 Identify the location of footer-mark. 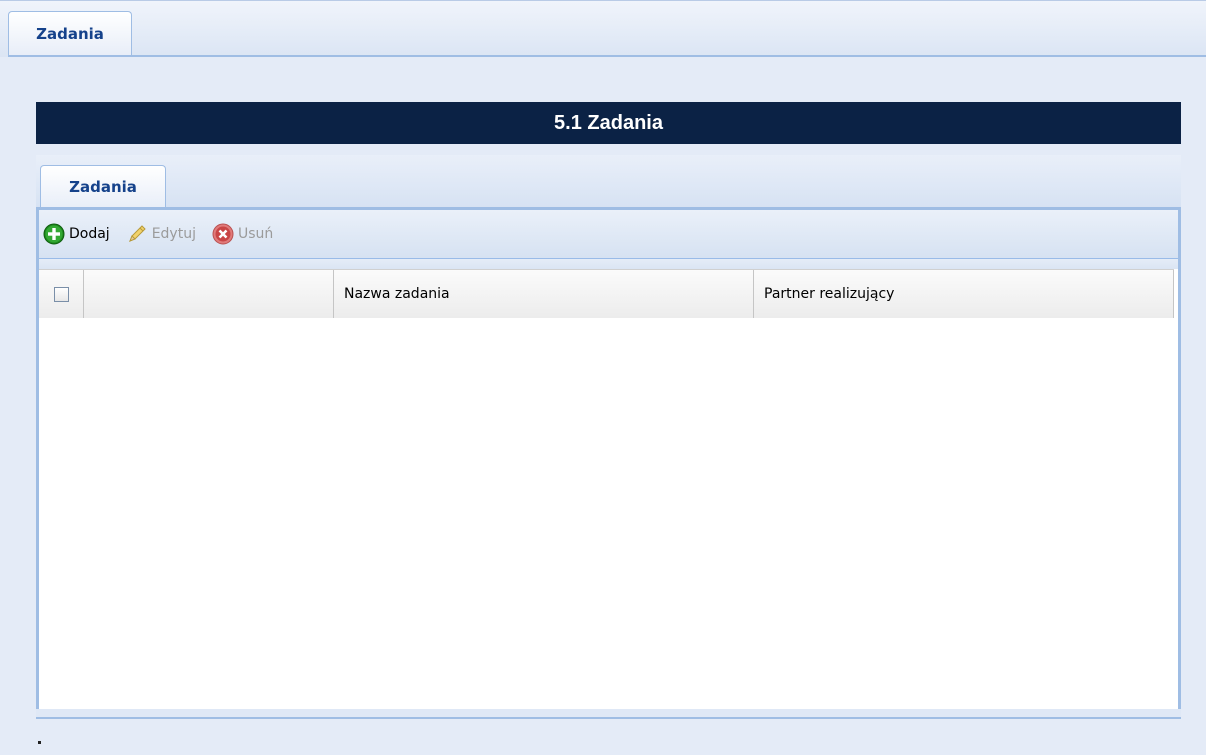
(39, 742).